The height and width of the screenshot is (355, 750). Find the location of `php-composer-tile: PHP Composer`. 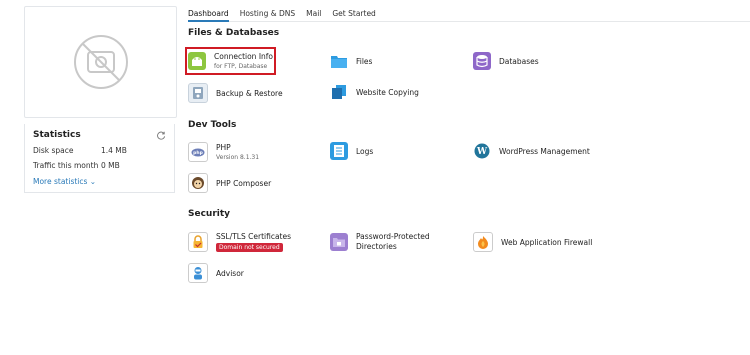

php-composer-tile: PHP Composer is located at coordinates (229, 183).